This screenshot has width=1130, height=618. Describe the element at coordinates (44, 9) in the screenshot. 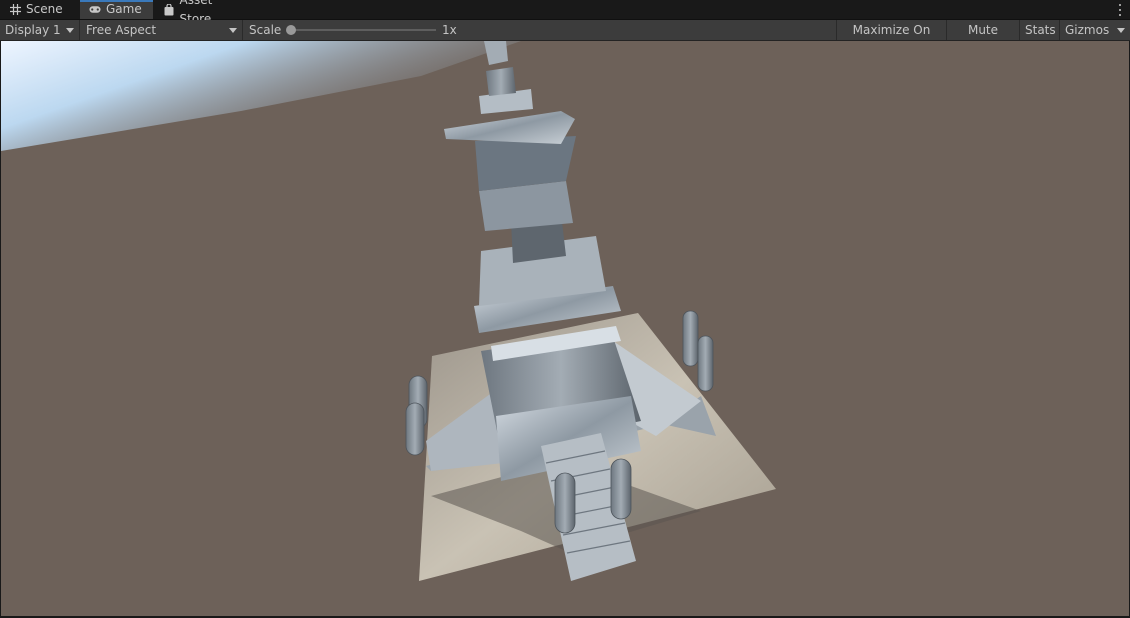

I see `tab-scene-label: Scene` at that location.